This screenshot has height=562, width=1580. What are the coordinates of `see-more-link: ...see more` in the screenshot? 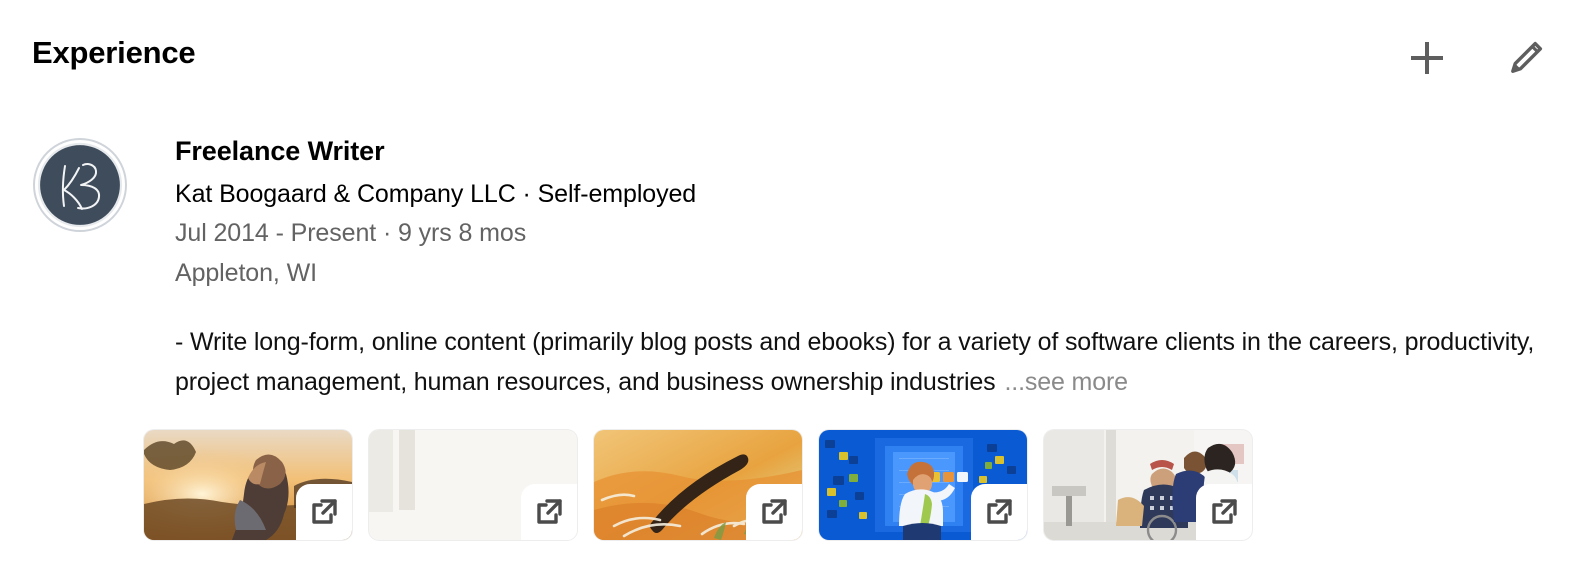 It's located at (1067, 382).